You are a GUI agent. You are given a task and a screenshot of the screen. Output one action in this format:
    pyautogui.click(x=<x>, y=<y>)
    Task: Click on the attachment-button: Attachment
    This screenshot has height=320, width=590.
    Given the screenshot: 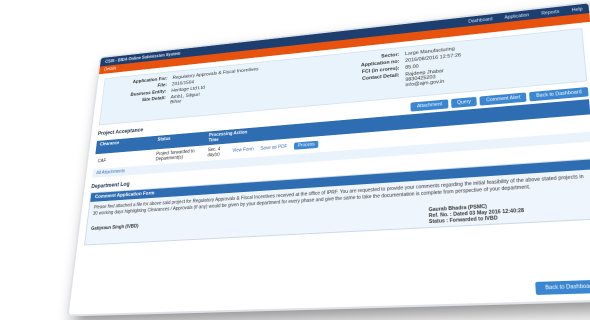 What is the action you would take?
    pyautogui.click(x=429, y=105)
    